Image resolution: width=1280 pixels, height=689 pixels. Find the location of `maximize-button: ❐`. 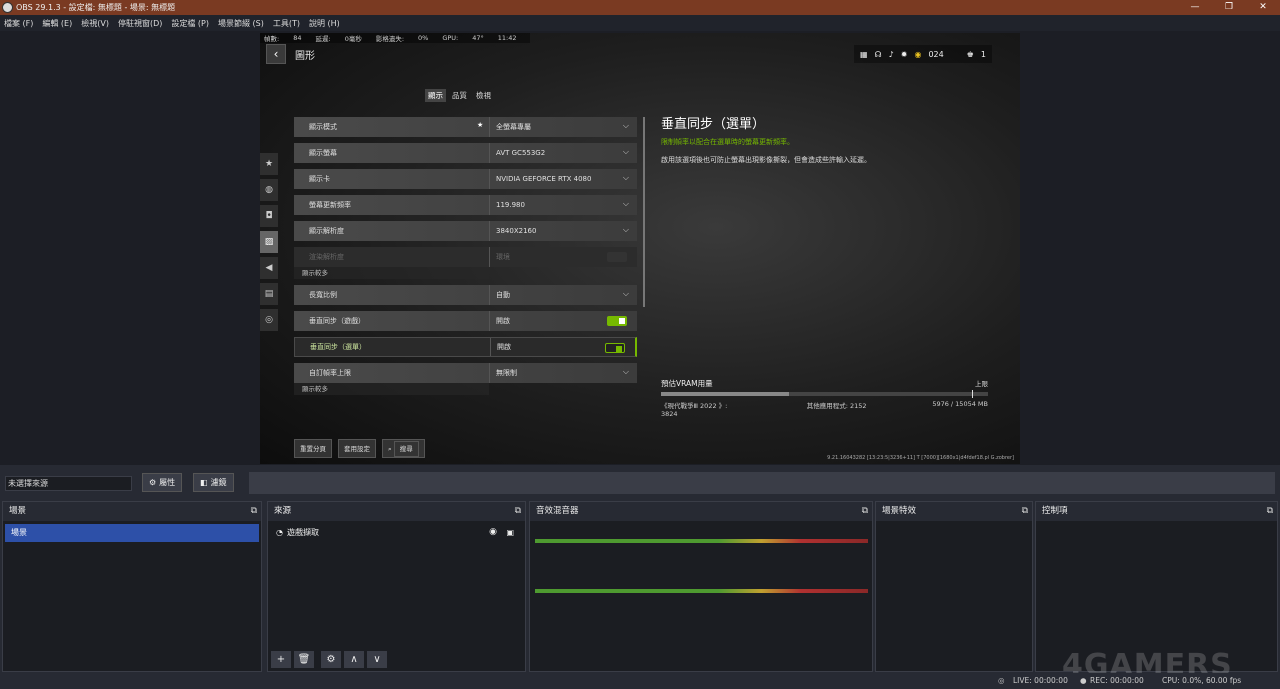

maximize-button: ❐ is located at coordinates (1229, 7).